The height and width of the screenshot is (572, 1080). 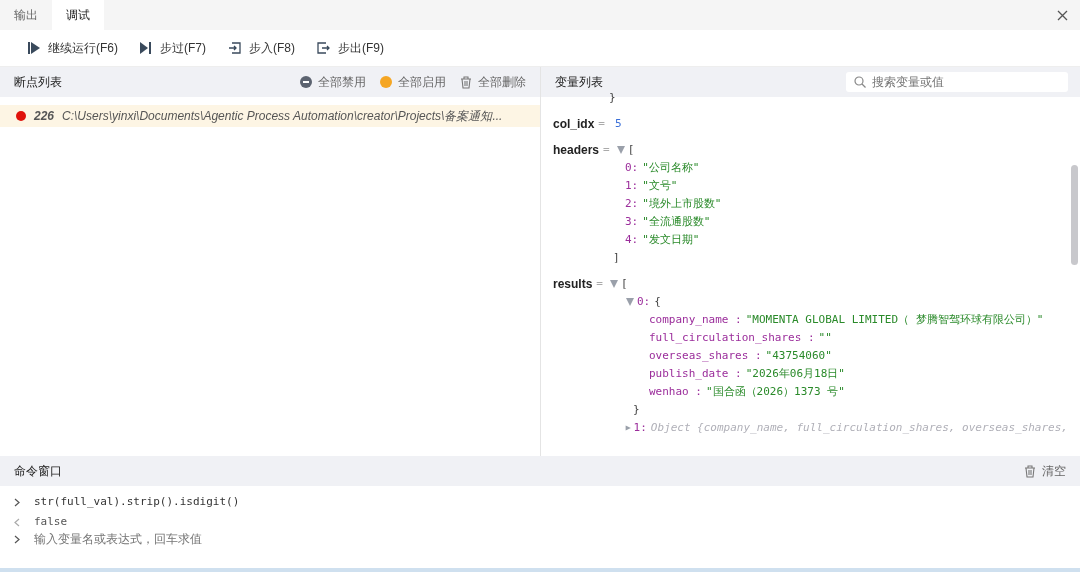 I want to click on field-key: company_name :, so click(x=695, y=320).